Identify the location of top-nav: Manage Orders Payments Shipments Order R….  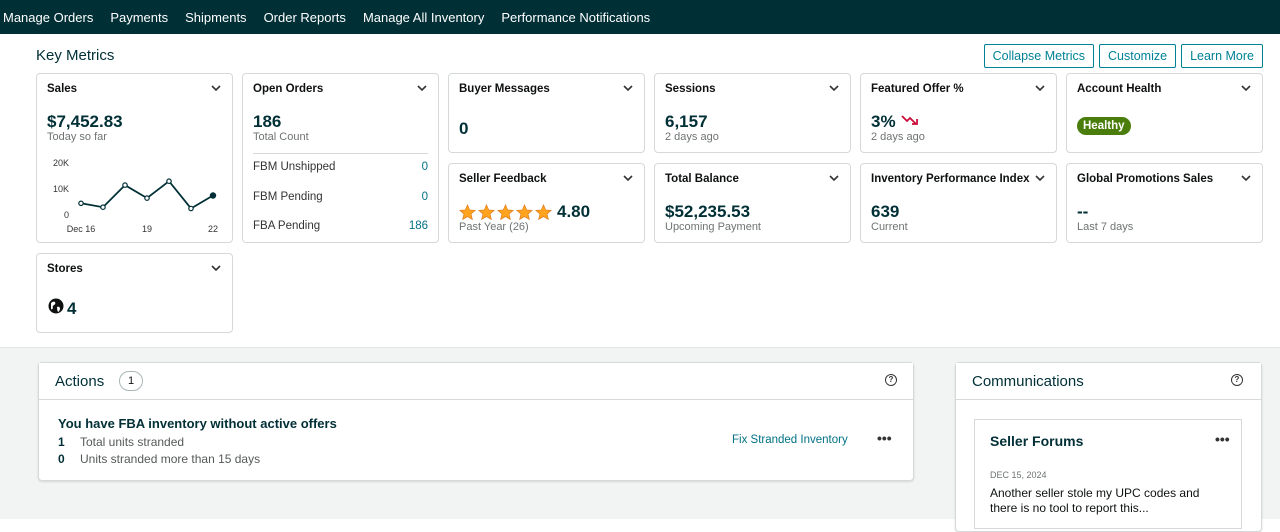
(640, 17).